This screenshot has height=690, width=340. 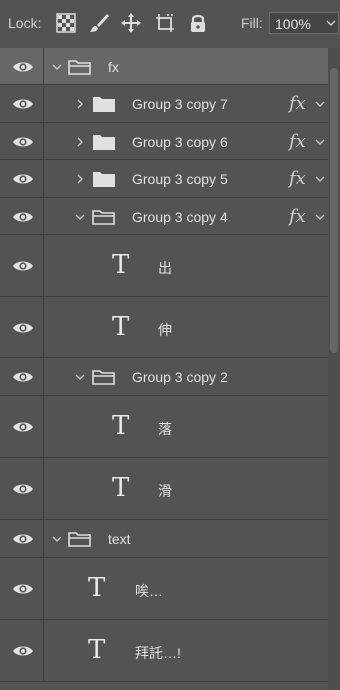 What do you see at coordinates (165, 329) in the screenshot?
I see `layer-name: 伸` at bounding box center [165, 329].